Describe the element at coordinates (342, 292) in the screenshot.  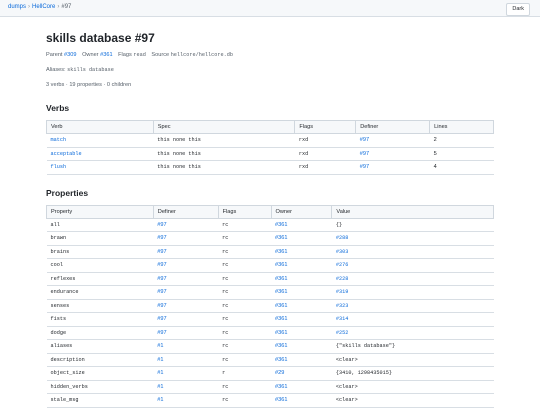
I see `property-value-link: #319` at that location.